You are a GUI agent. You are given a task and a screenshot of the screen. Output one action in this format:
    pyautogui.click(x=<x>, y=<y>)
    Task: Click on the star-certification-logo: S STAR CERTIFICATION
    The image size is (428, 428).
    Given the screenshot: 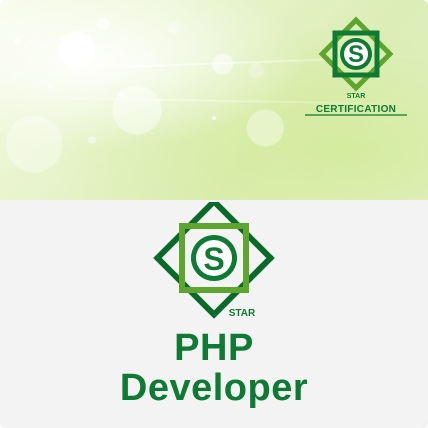 What is the action you would take?
    pyautogui.click(x=356, y=66)
    